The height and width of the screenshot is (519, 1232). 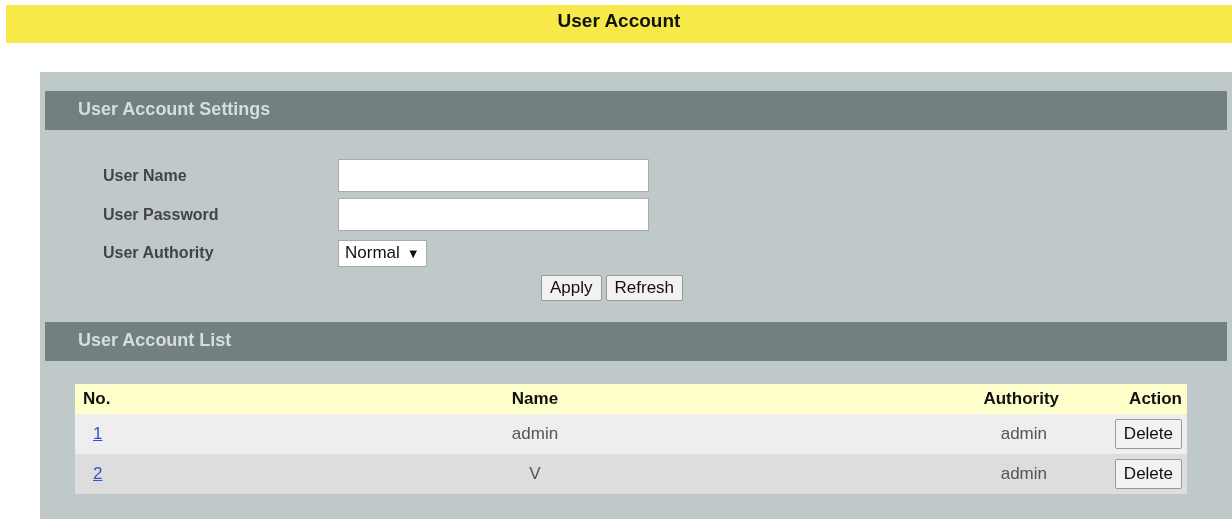 What do you see at coordinates (636, 341) in the screenshot?
I see `section-heading: User Account List` at bounding box center [636, 341].